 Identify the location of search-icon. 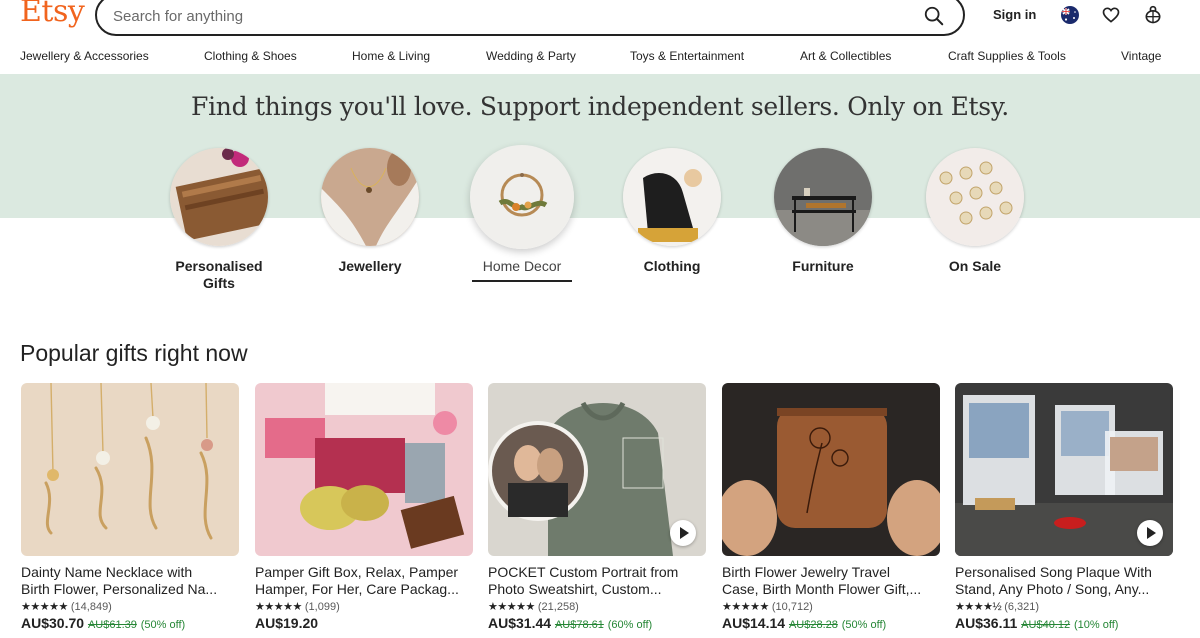
(934, 16).